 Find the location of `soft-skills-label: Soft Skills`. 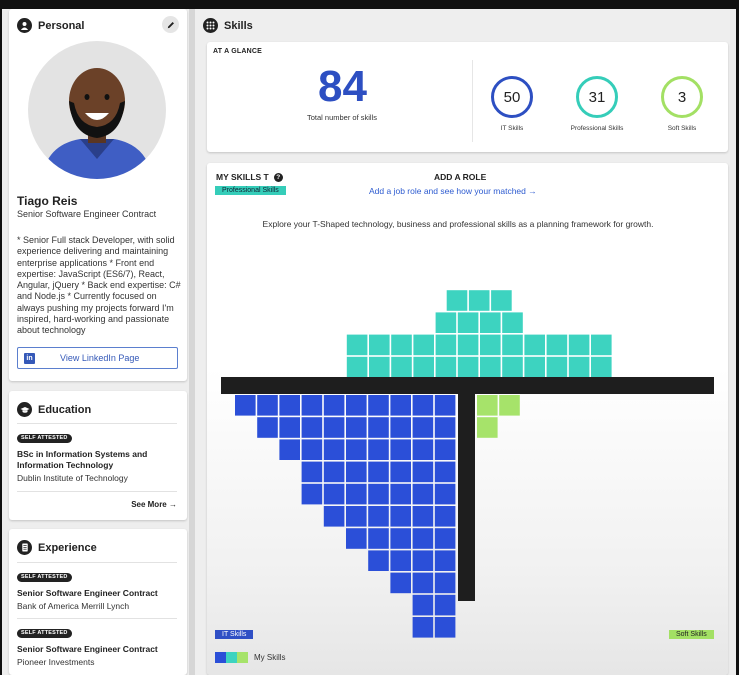

soft-skills-label: Soft Skills is located at coordinates (682, 128).